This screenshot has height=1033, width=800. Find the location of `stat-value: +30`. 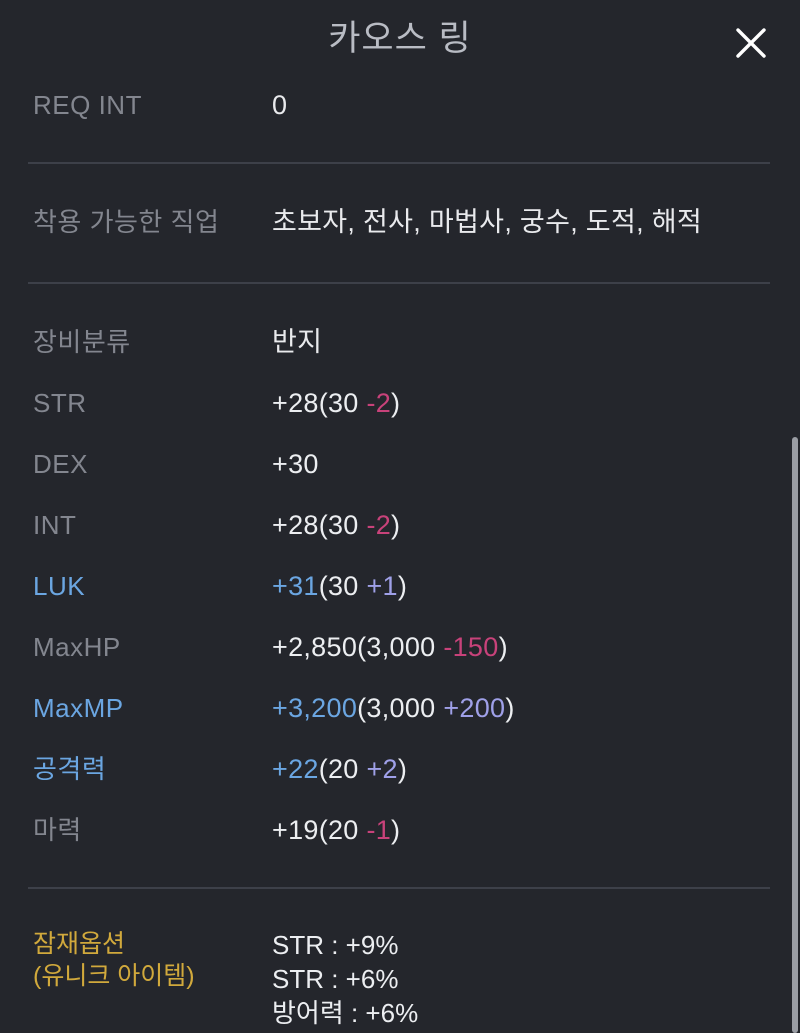

stat-value: +30 is located at coordinates (536, 464).